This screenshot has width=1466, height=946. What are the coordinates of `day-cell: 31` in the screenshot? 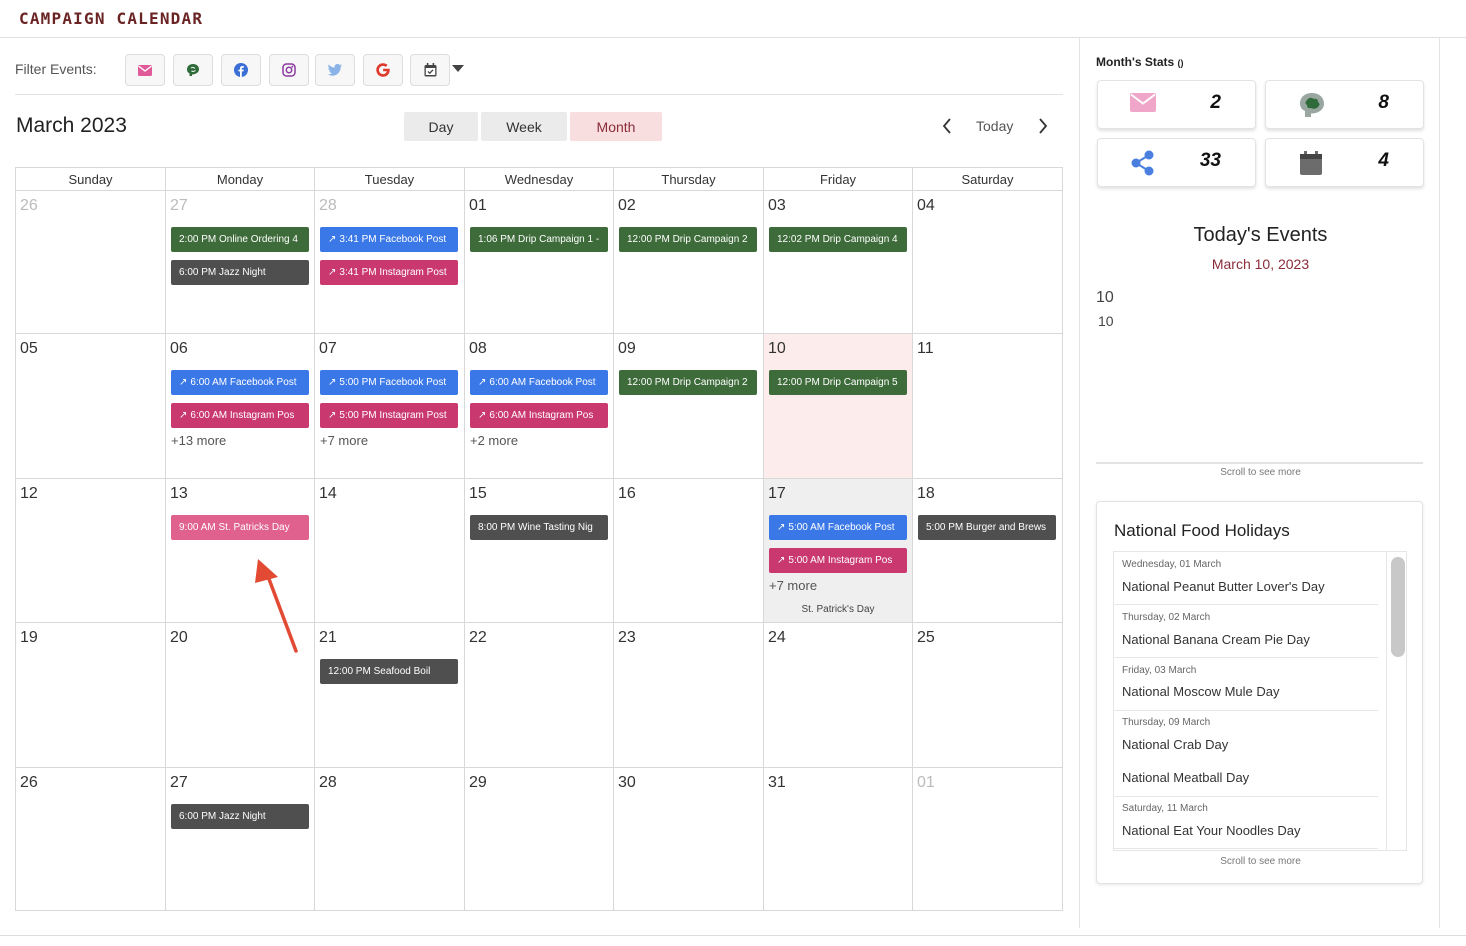 It's located at (838, 839).